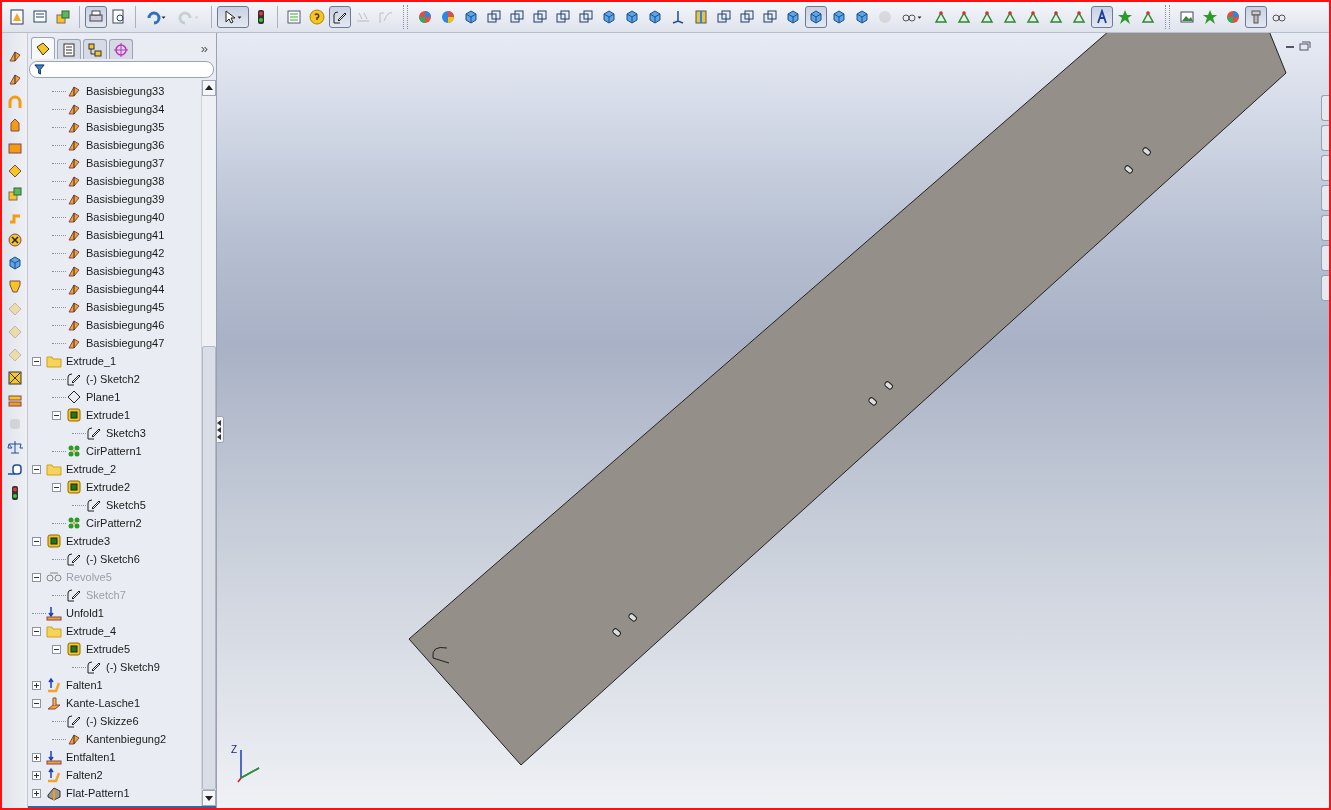  I want to click on plane-icon, so click(74, 397).